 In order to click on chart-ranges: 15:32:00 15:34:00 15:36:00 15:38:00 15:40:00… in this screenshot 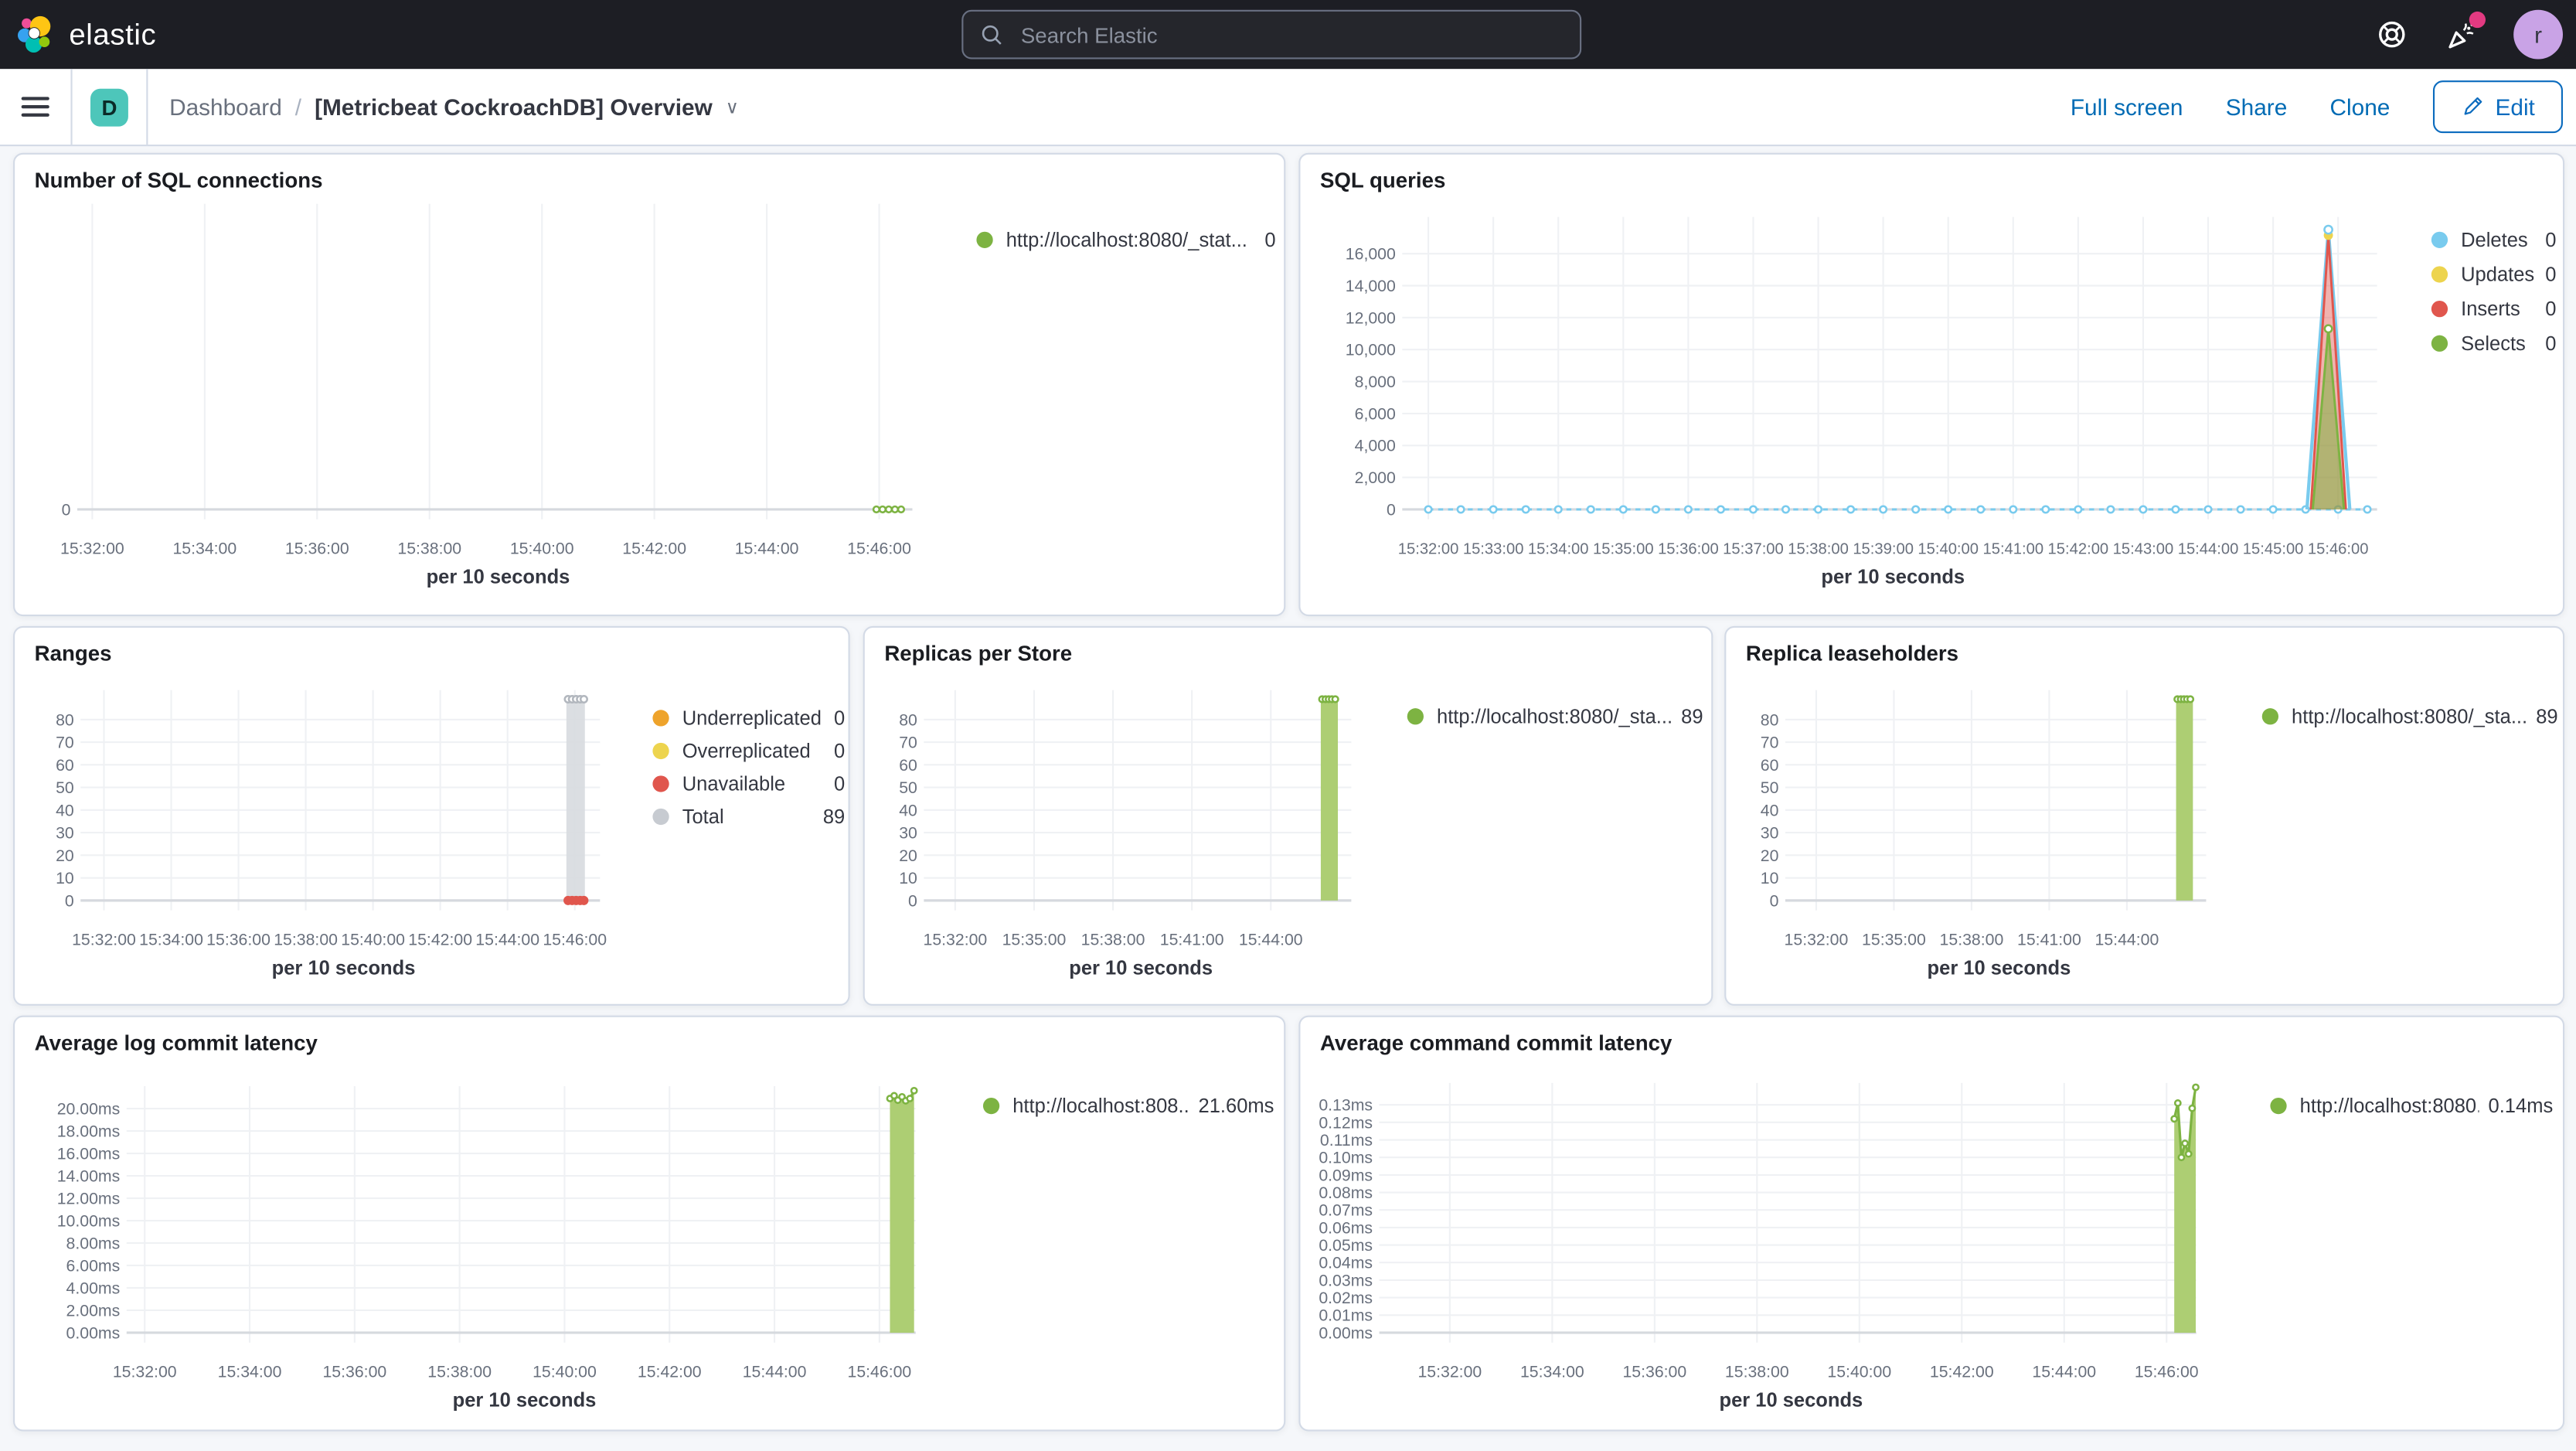, I will do `click(431, 816)`.